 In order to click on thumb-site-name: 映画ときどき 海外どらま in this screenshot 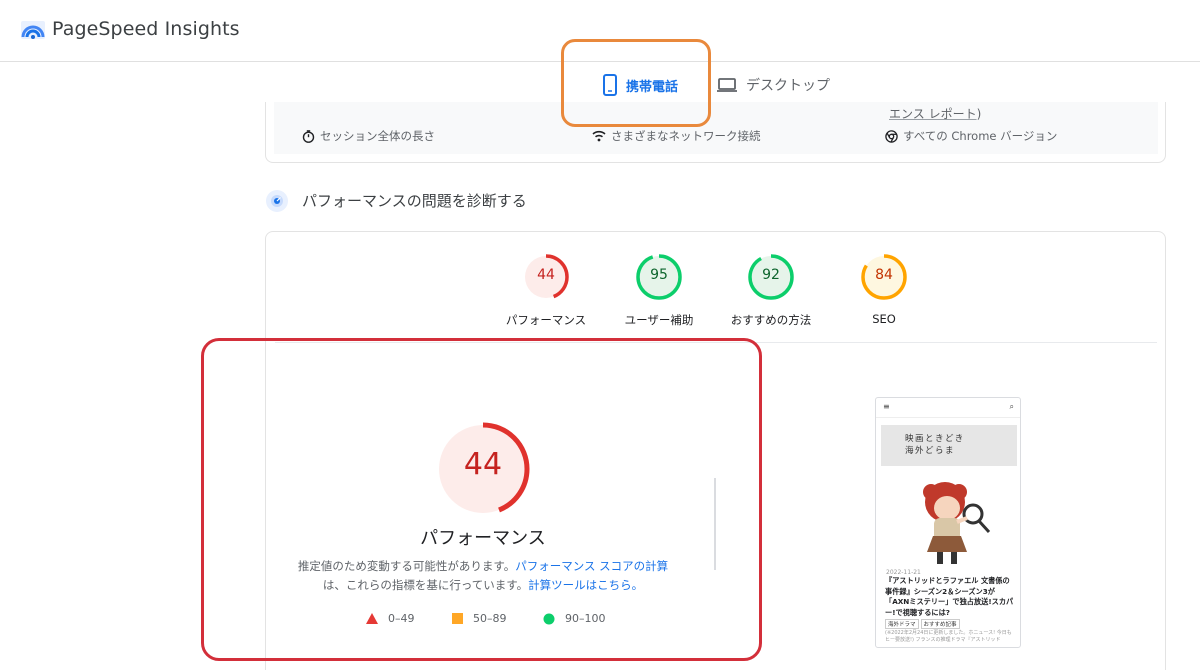, I will do `click(935, 445)`.